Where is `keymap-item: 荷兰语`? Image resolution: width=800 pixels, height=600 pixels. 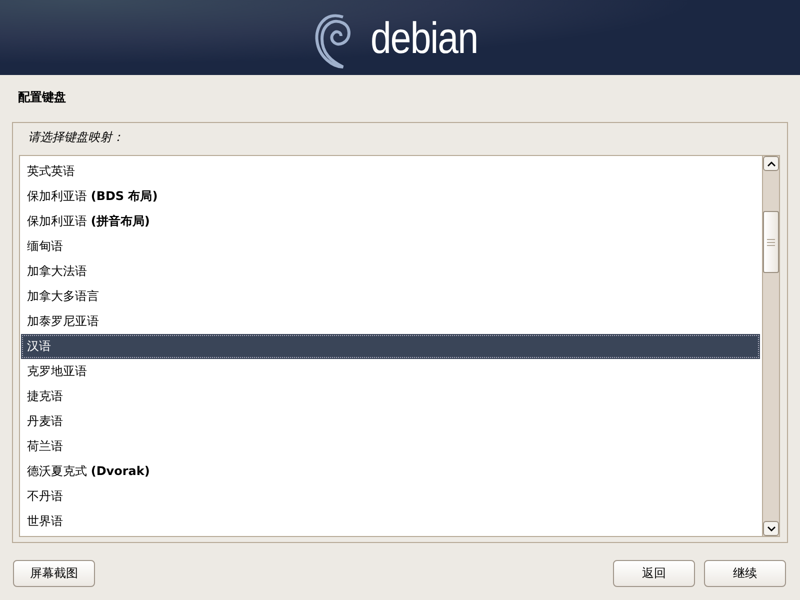
keymap-item: 荷兰语 is located at coordinates (390, 446).